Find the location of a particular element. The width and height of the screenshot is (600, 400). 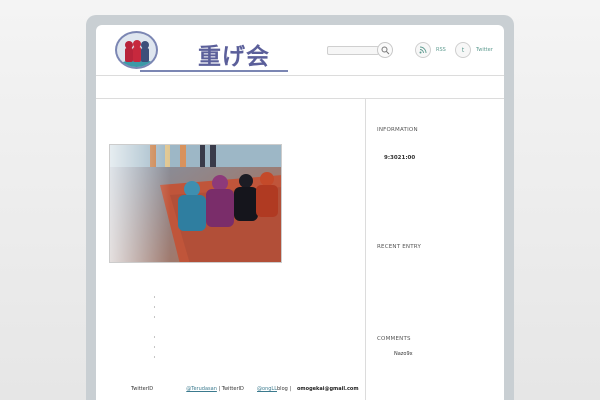

title-underline is located at coordinates (214, 71).